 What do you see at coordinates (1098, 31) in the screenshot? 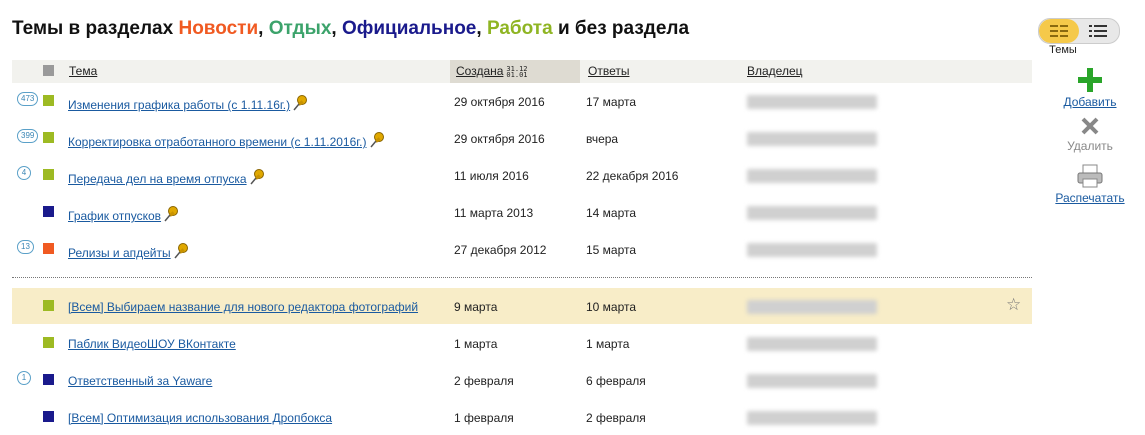
I see `compact-view-icon` at bounding box center [1098, 31].